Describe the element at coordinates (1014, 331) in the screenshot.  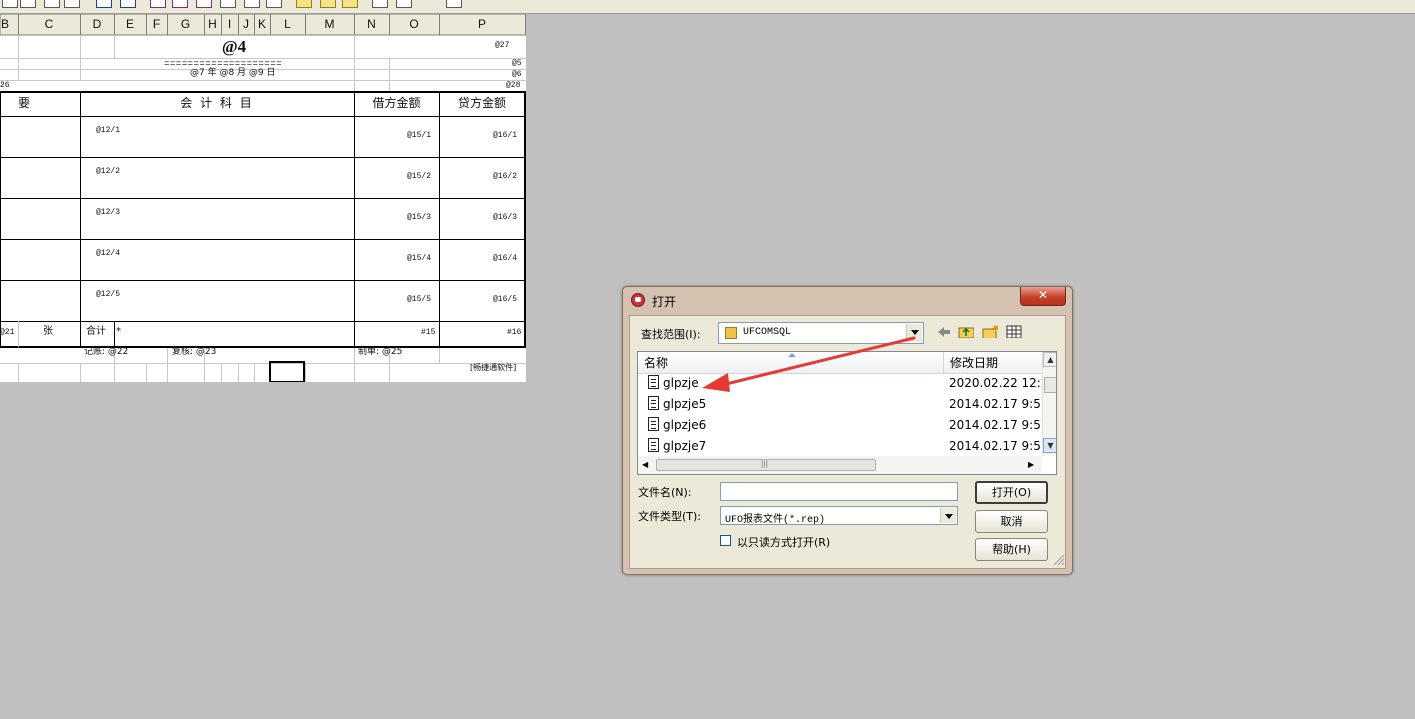
I see `view-menu-icon` at that location.